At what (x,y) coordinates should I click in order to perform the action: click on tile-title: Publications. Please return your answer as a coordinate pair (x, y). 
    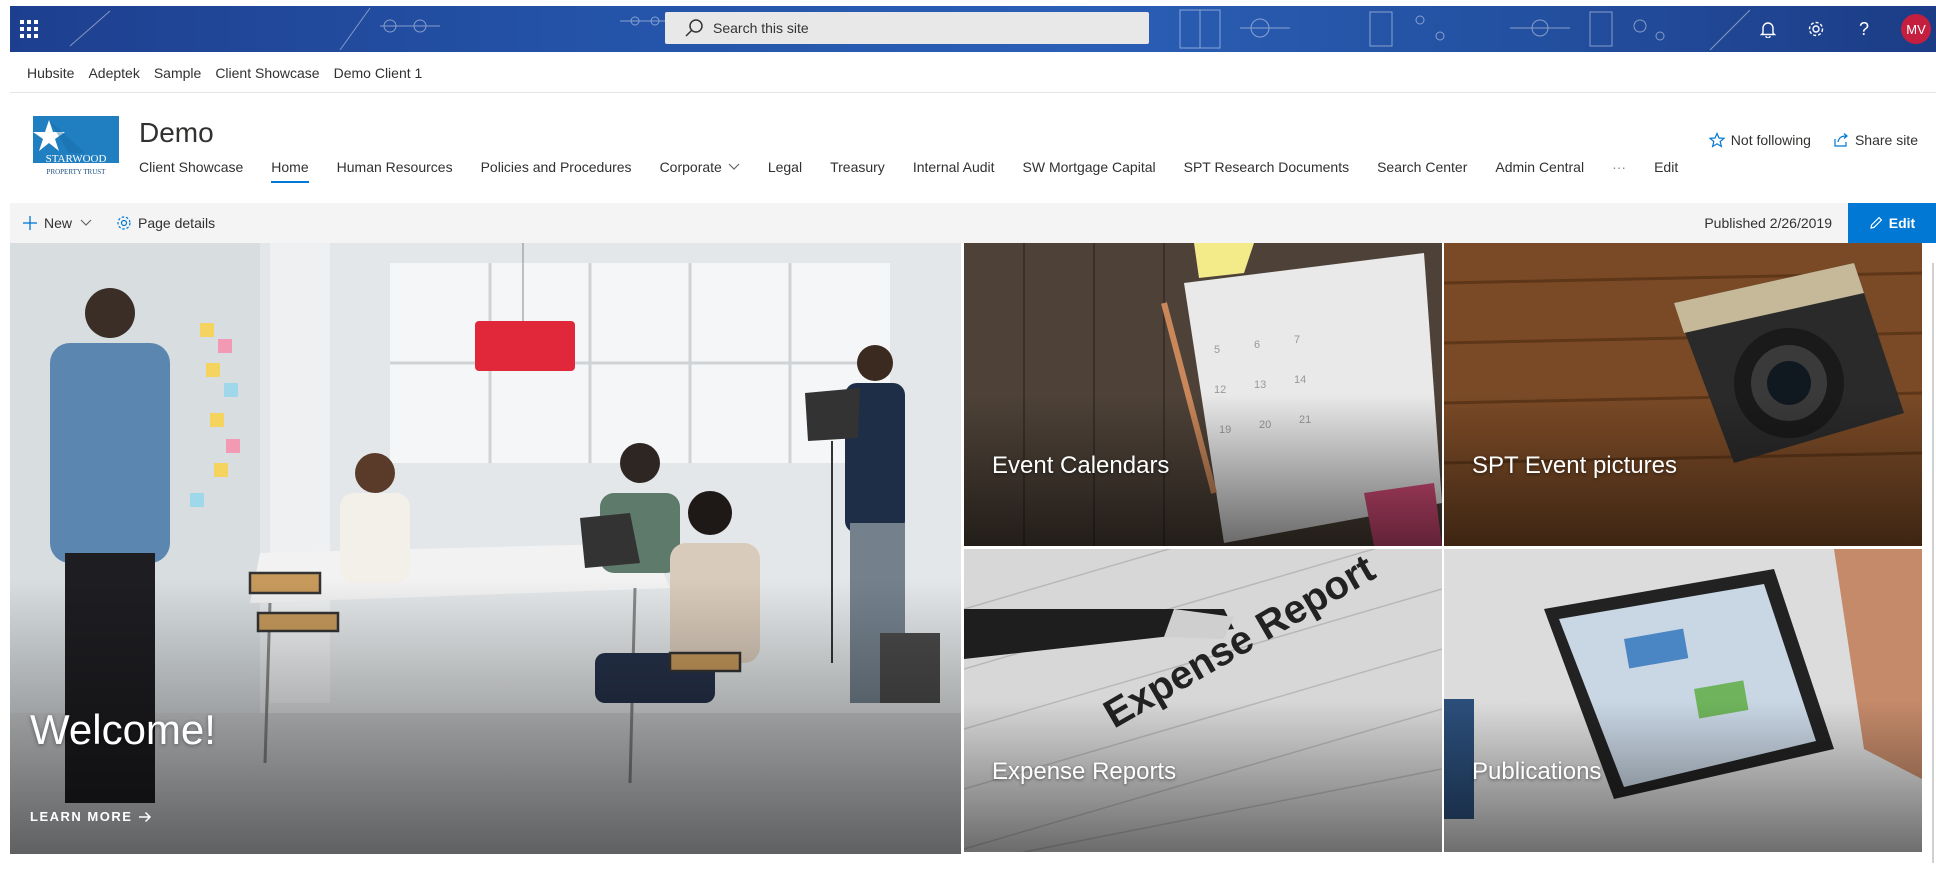
    Looking at the image, I should click on (1537, 771).